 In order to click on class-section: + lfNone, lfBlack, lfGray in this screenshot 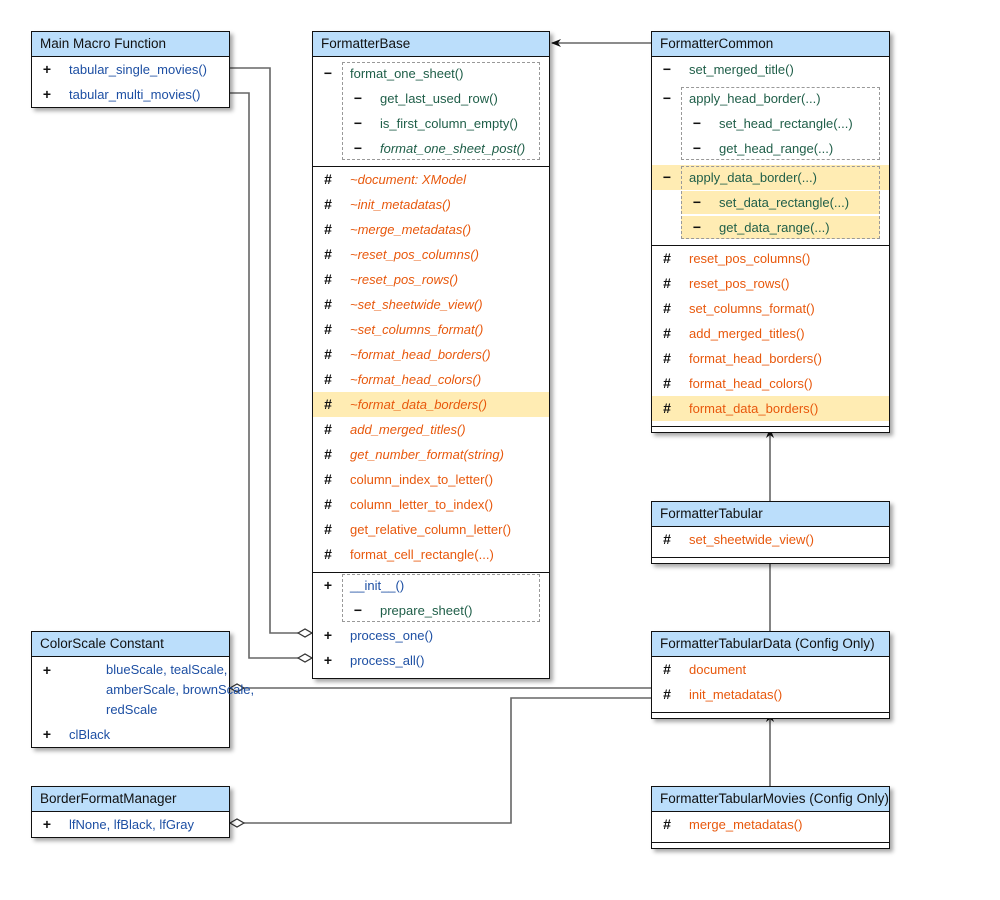, I will do `click(130, 824)`.